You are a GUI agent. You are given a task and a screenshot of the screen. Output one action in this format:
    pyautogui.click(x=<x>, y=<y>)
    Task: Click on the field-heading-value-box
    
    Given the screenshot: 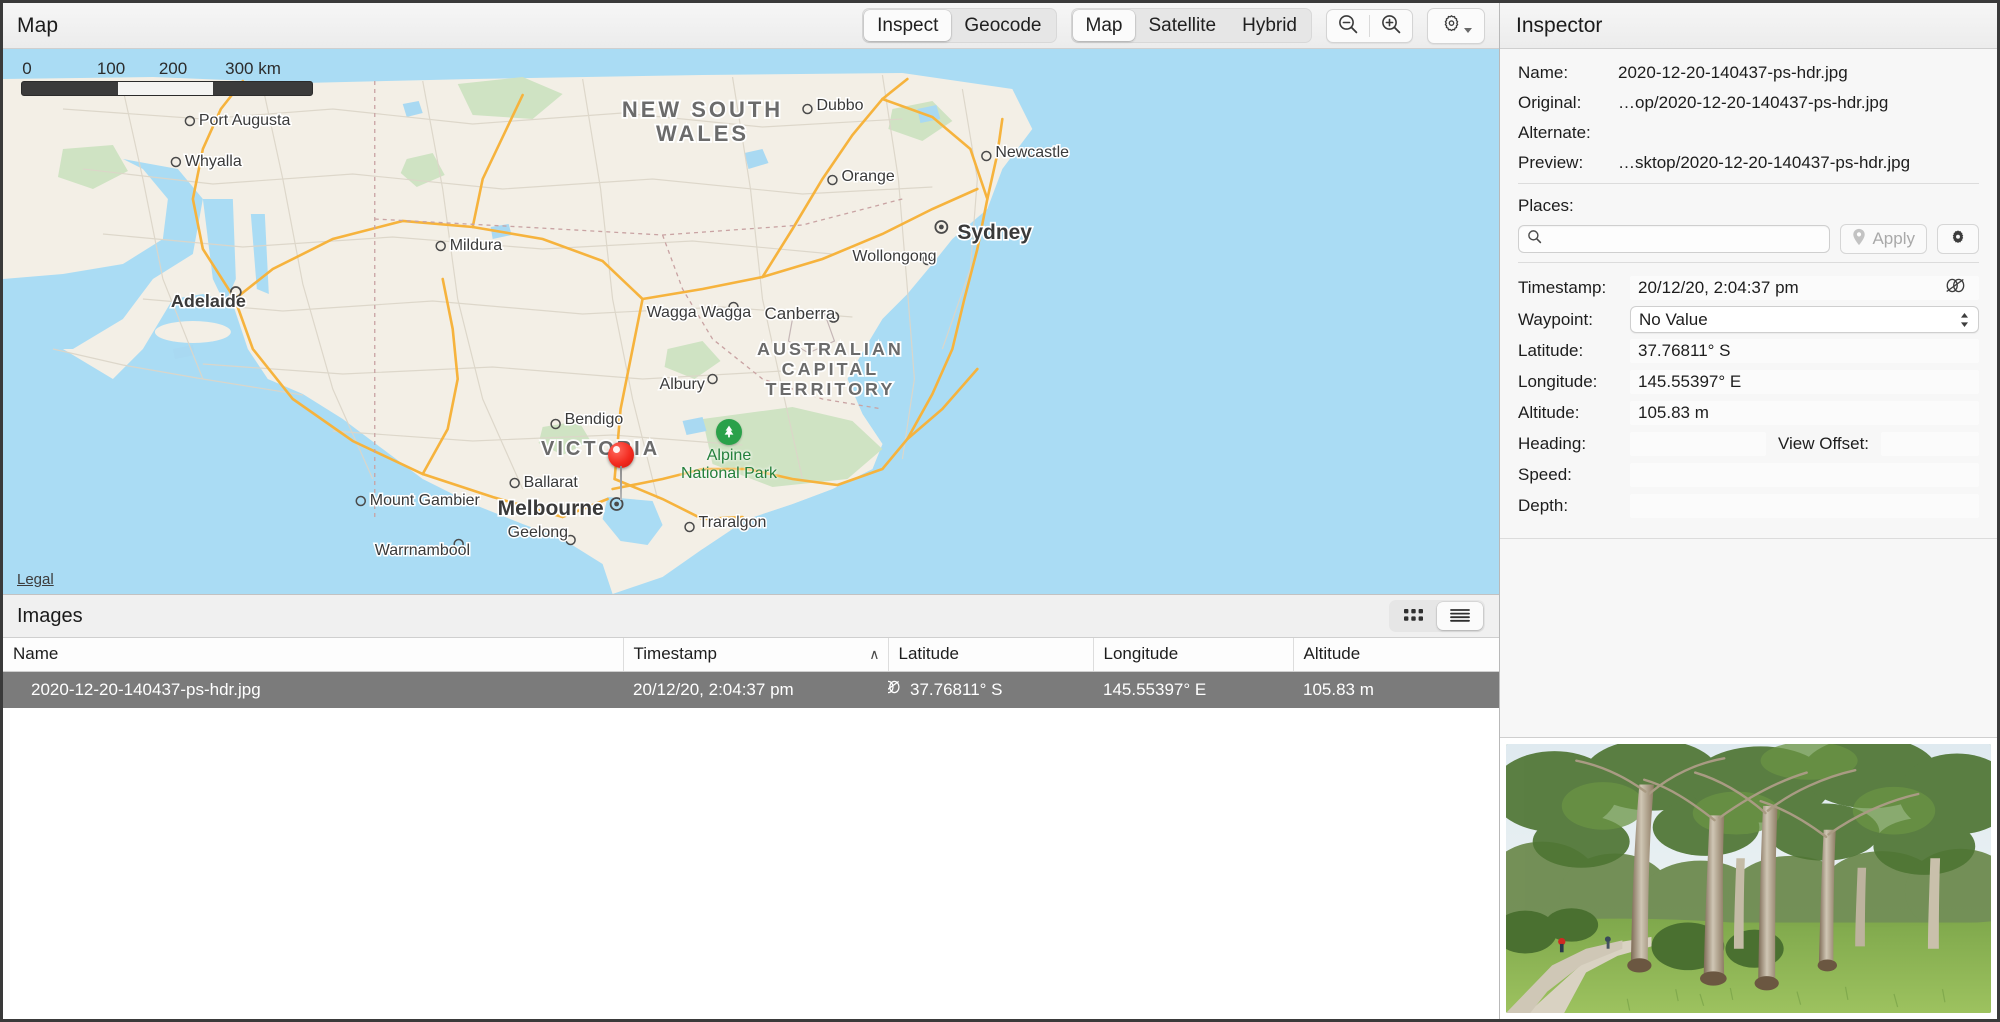 What is the action you would take?
    pyautogui.click(x=1698, y=444)
    